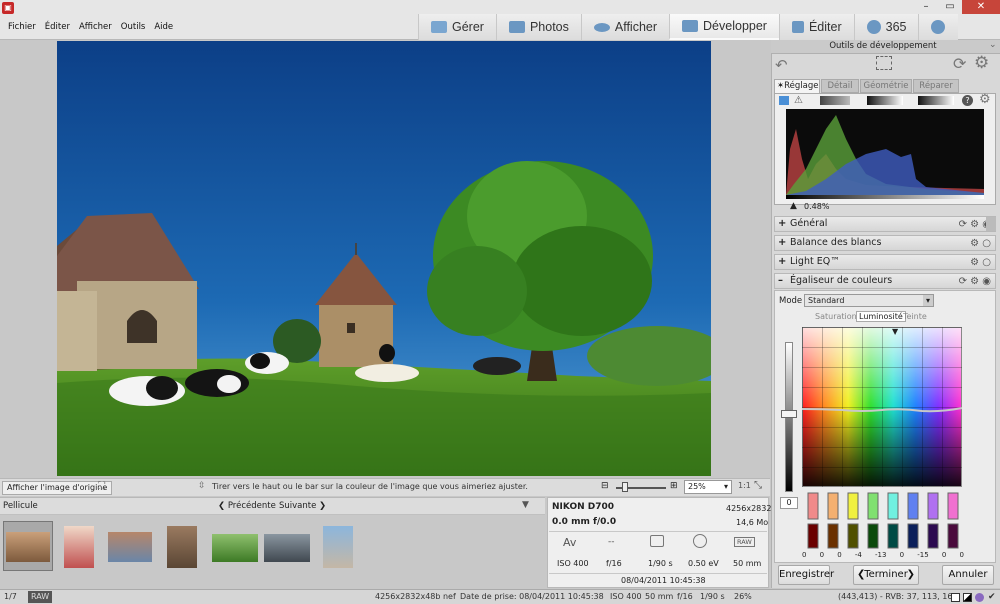  Describe the element at coordinates (797, 86) in the screenshot. I see `tab-reglage: ✶Réglage` at that location.